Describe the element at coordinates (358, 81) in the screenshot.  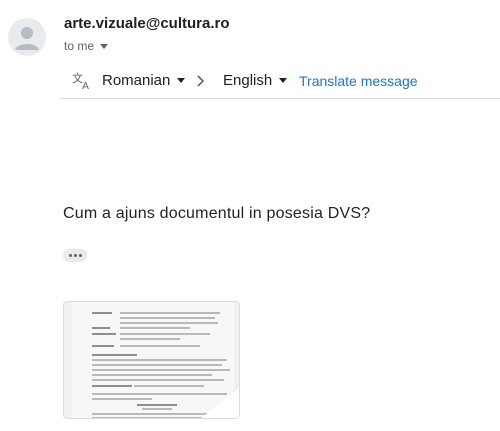
I see `translate-message-link: Translate message` at that location.